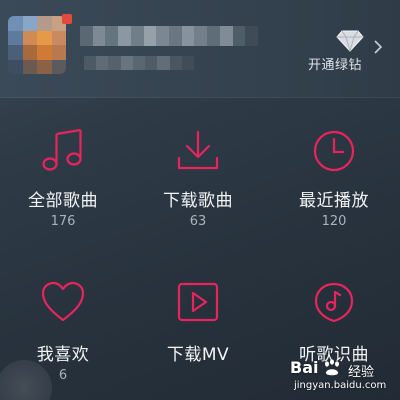  What do you see at coordinates (334, 302) in the screenshot?
I see `music-recognize-icon` at bounding box center [334, 302].